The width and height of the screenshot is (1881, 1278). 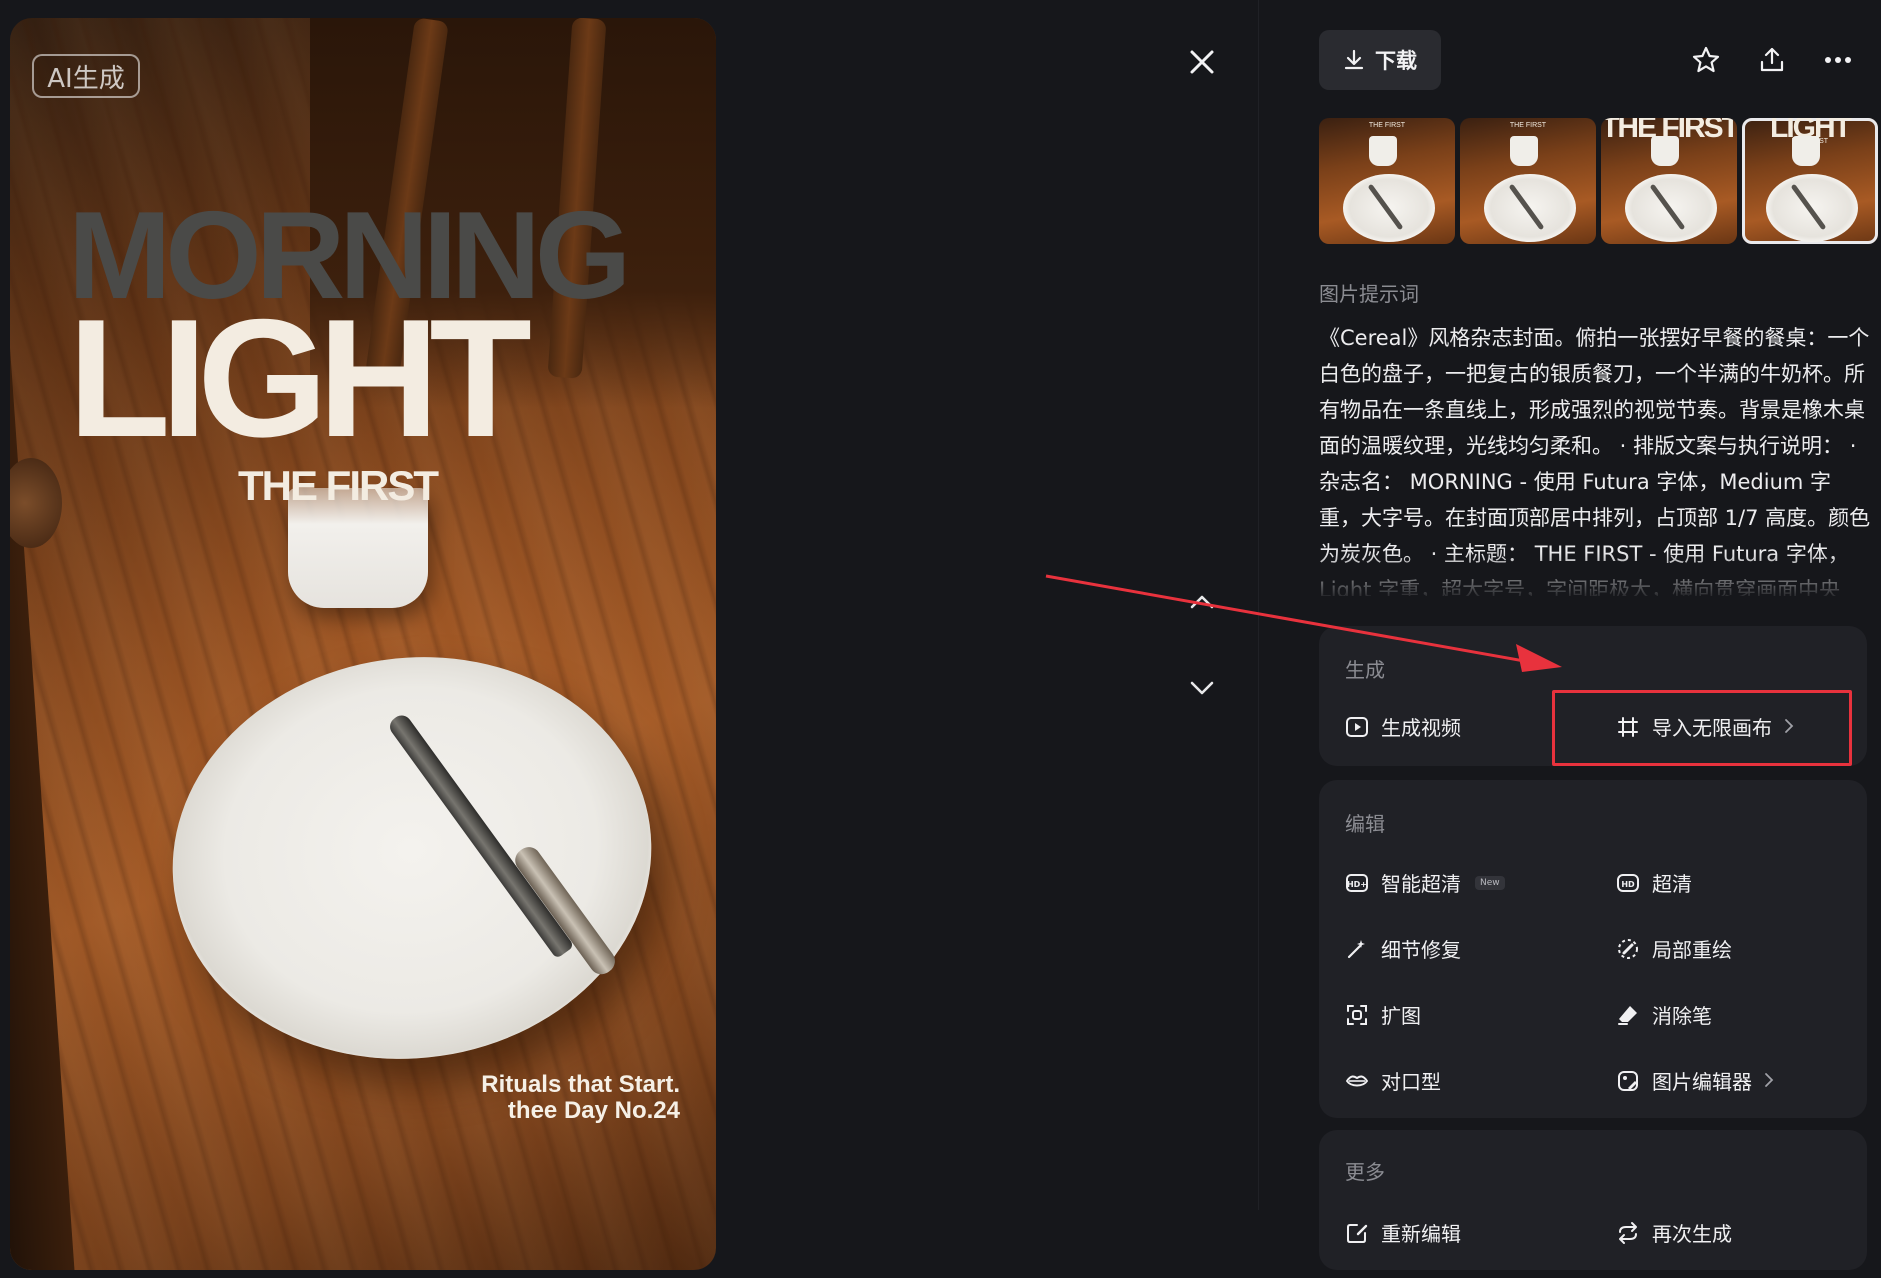 I want to click on more-section: 更多 重新编辑 再次生成, so click(x=1593, y=1200).